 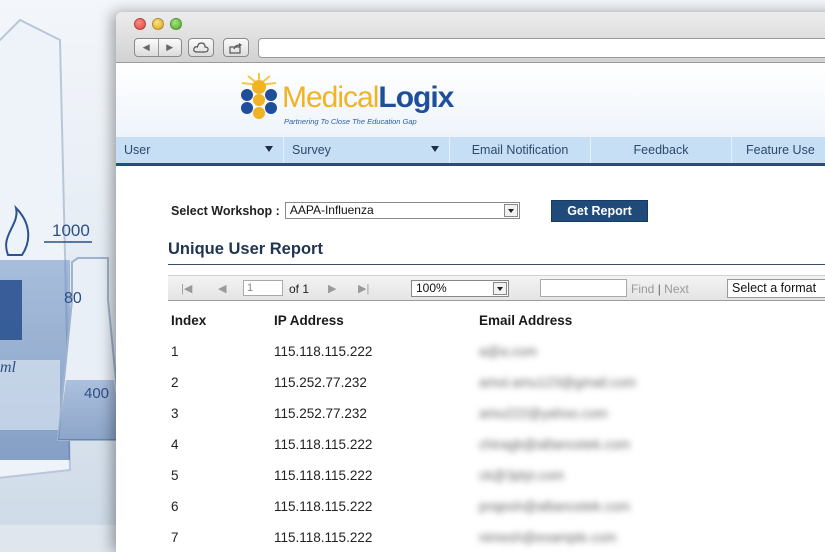 What do you see at coordinates (186, 288) in the screenshot?
I see `first-page-icon: |◀` at bounding box center [186, 288].